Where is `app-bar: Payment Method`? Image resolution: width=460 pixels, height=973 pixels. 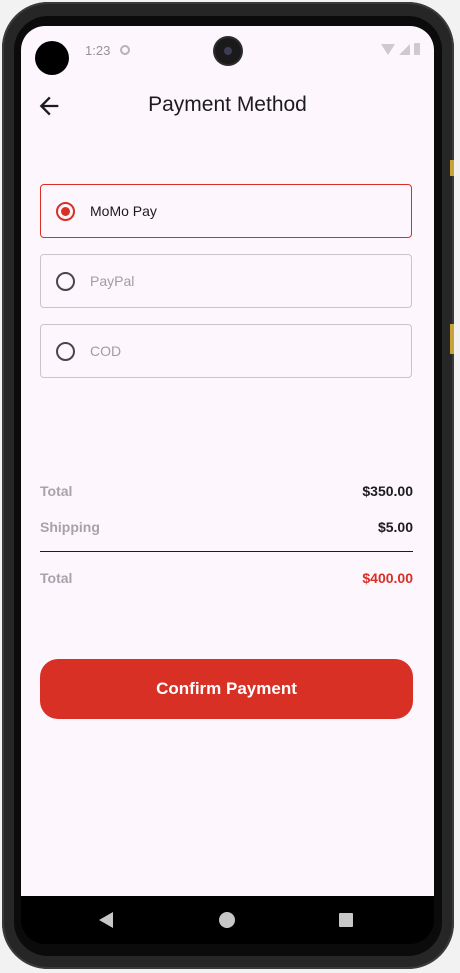 app-bar: Payment Method is located at coordinates (227, 106).